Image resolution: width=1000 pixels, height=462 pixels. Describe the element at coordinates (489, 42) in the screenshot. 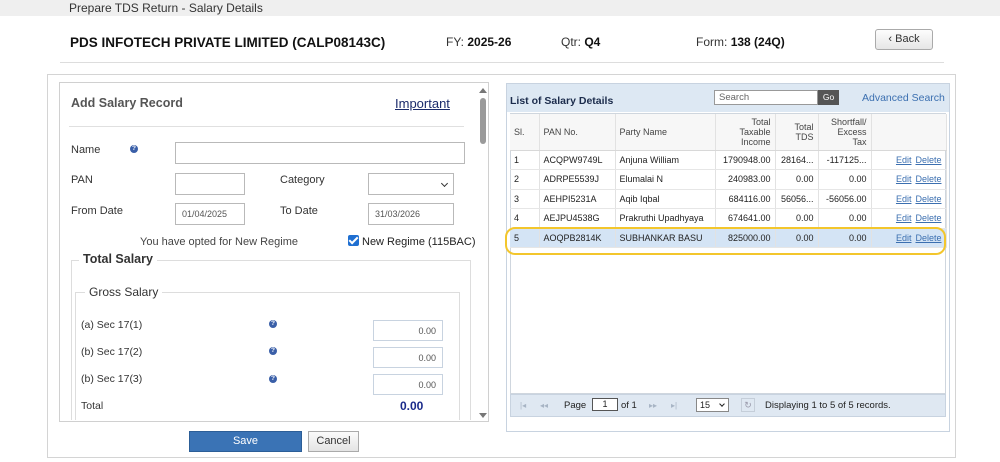

I see `fy-value: 2025-26` at that location.